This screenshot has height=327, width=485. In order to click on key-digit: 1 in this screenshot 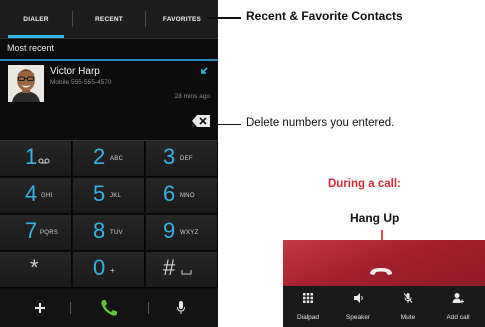, I will do `click(31, 156)`.